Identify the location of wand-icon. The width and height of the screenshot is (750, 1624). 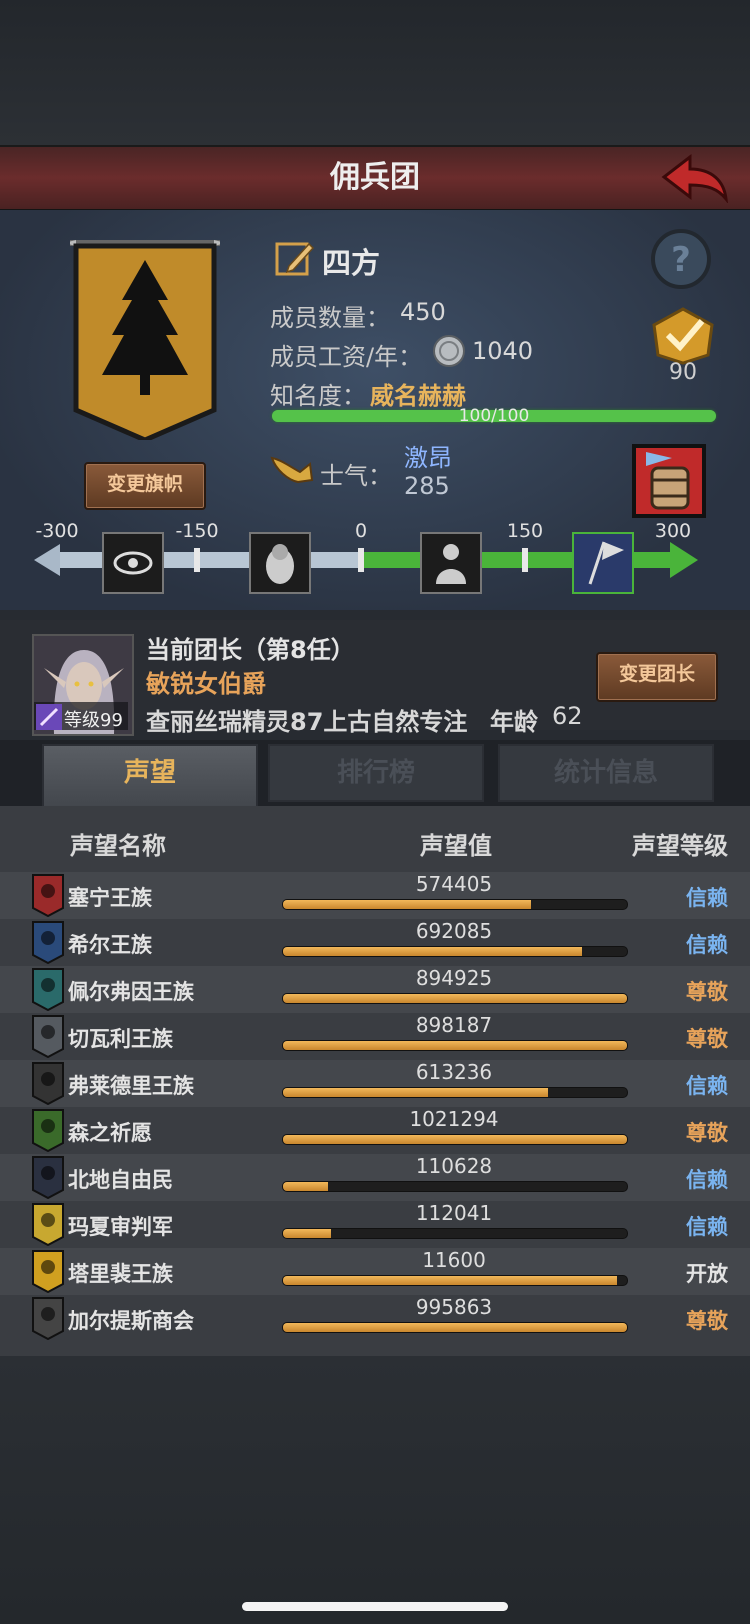
(49, 717).